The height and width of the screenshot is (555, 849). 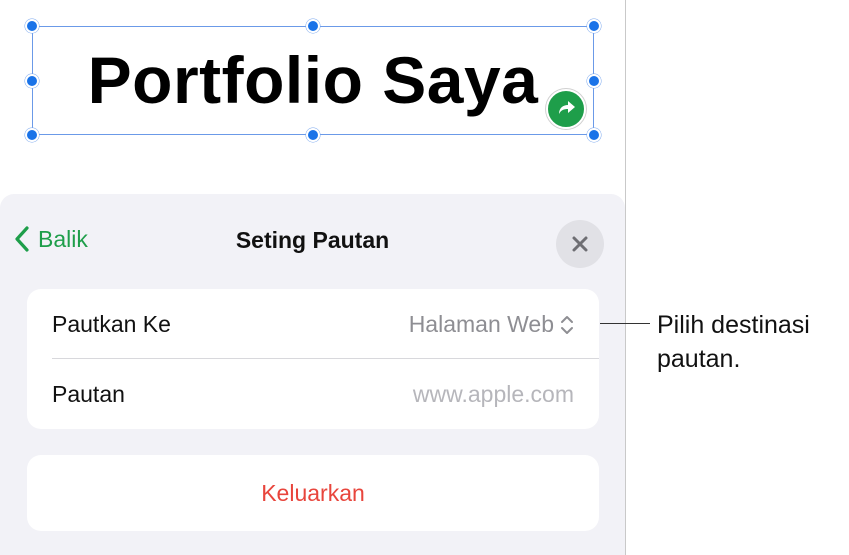 What do you see at coordinates (493, 394) in the screenshot?
I see `link-url-field: www.apple.com` at bounding box center [493, 394].